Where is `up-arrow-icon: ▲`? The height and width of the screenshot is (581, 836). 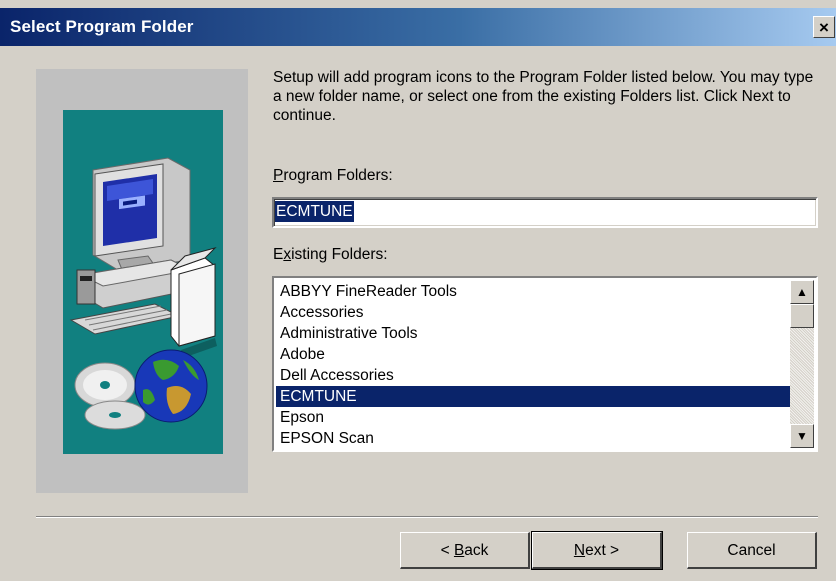
up-arrow-icon: ▲ is located at coordinates (802, 292).